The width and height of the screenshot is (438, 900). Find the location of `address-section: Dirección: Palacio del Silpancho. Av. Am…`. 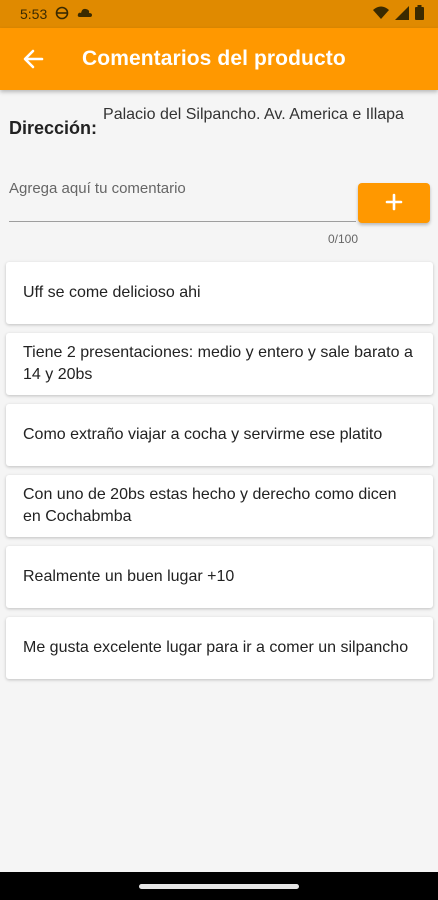

address-section: Dirección: Palacio del Silpancho. Av. Am… is located at coordinates (219, 121).